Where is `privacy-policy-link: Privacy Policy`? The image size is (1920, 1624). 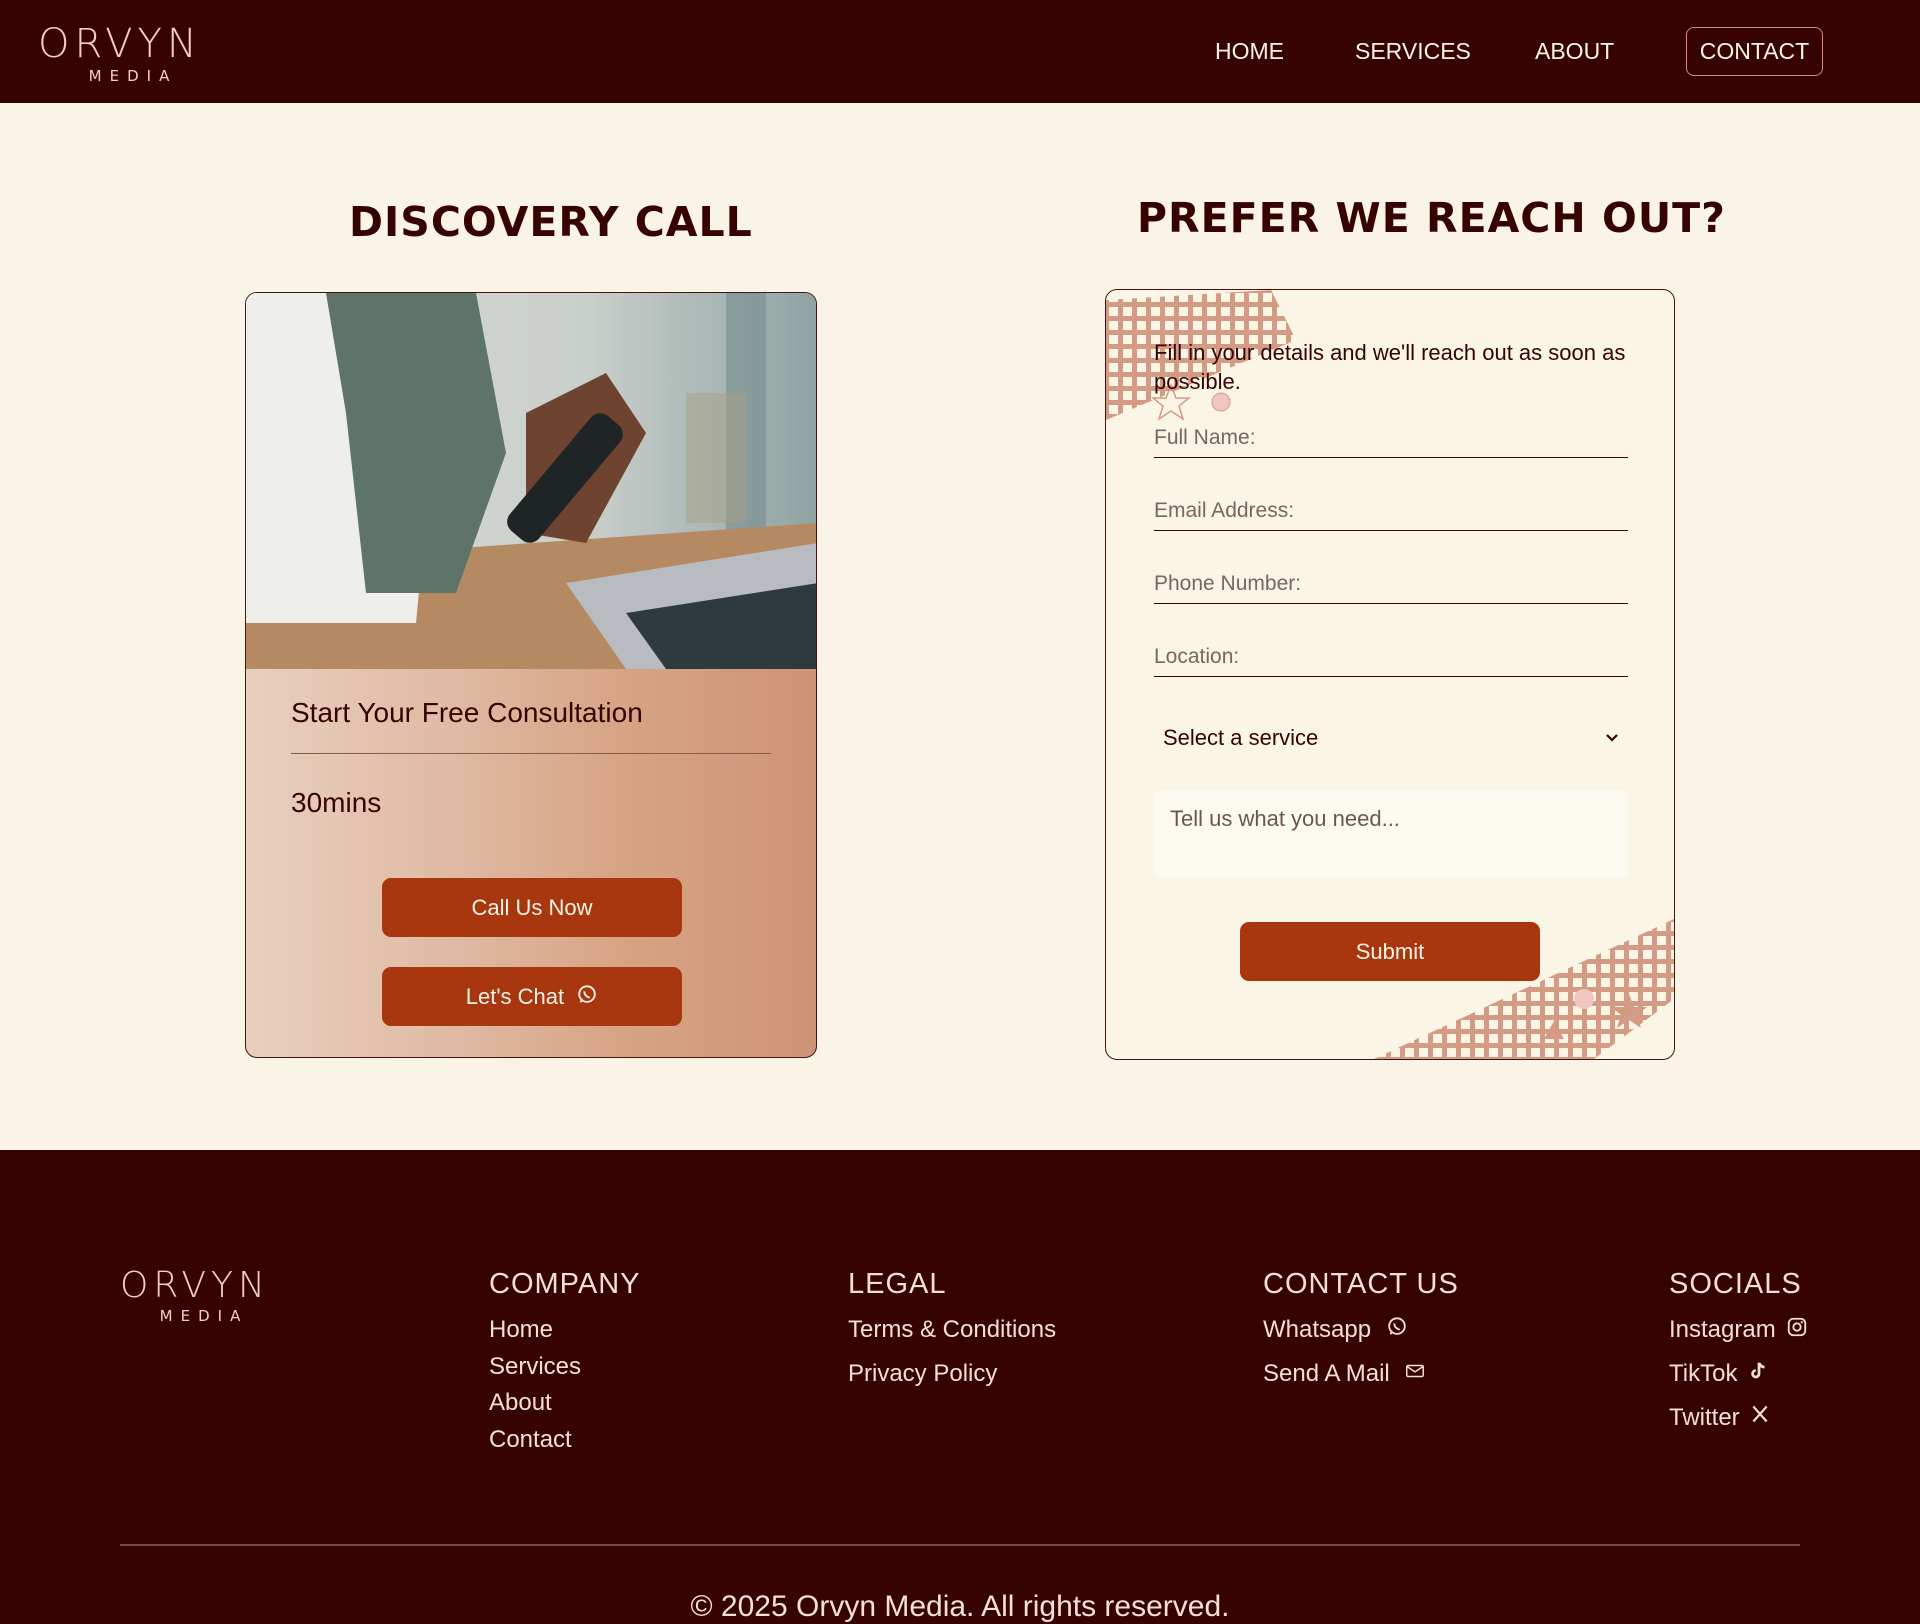 privacy-policy-link: Privacy Policy is located at coordinates (922, 1374).